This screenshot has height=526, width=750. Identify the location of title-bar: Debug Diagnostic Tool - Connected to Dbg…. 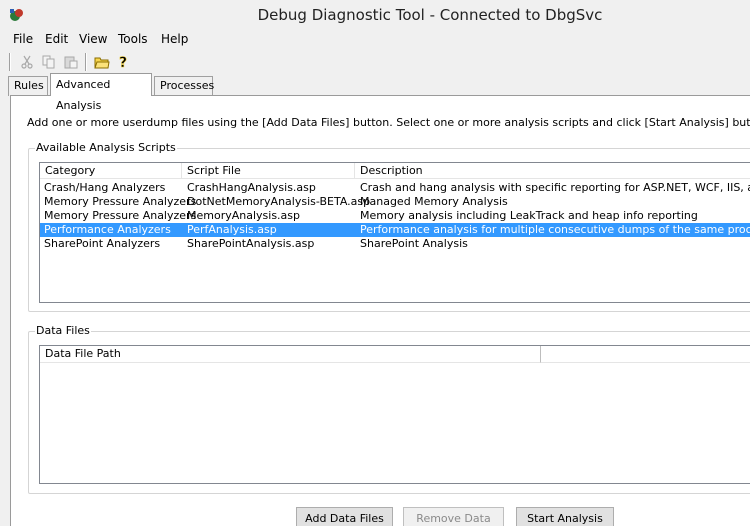
(375, 15).